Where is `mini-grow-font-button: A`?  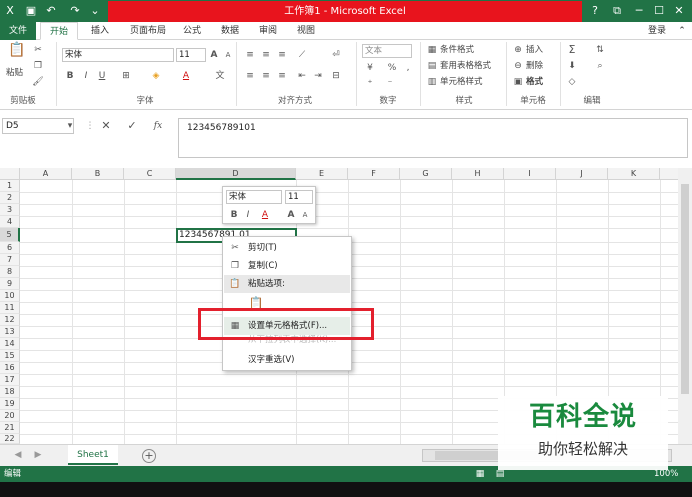
mini-grow-font-button: A is located at coordinates (291, 215).